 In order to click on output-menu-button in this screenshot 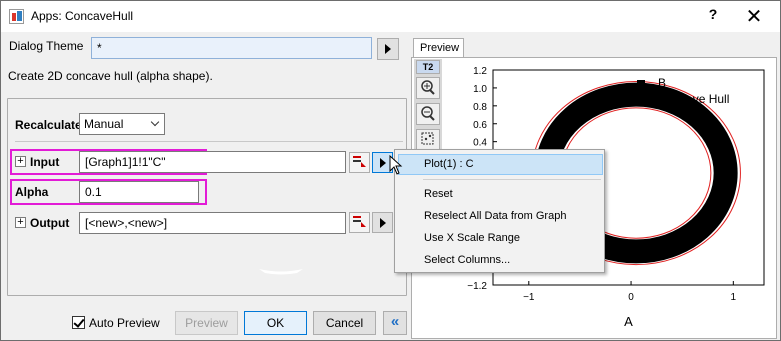, I will do `click(382, 222)`.